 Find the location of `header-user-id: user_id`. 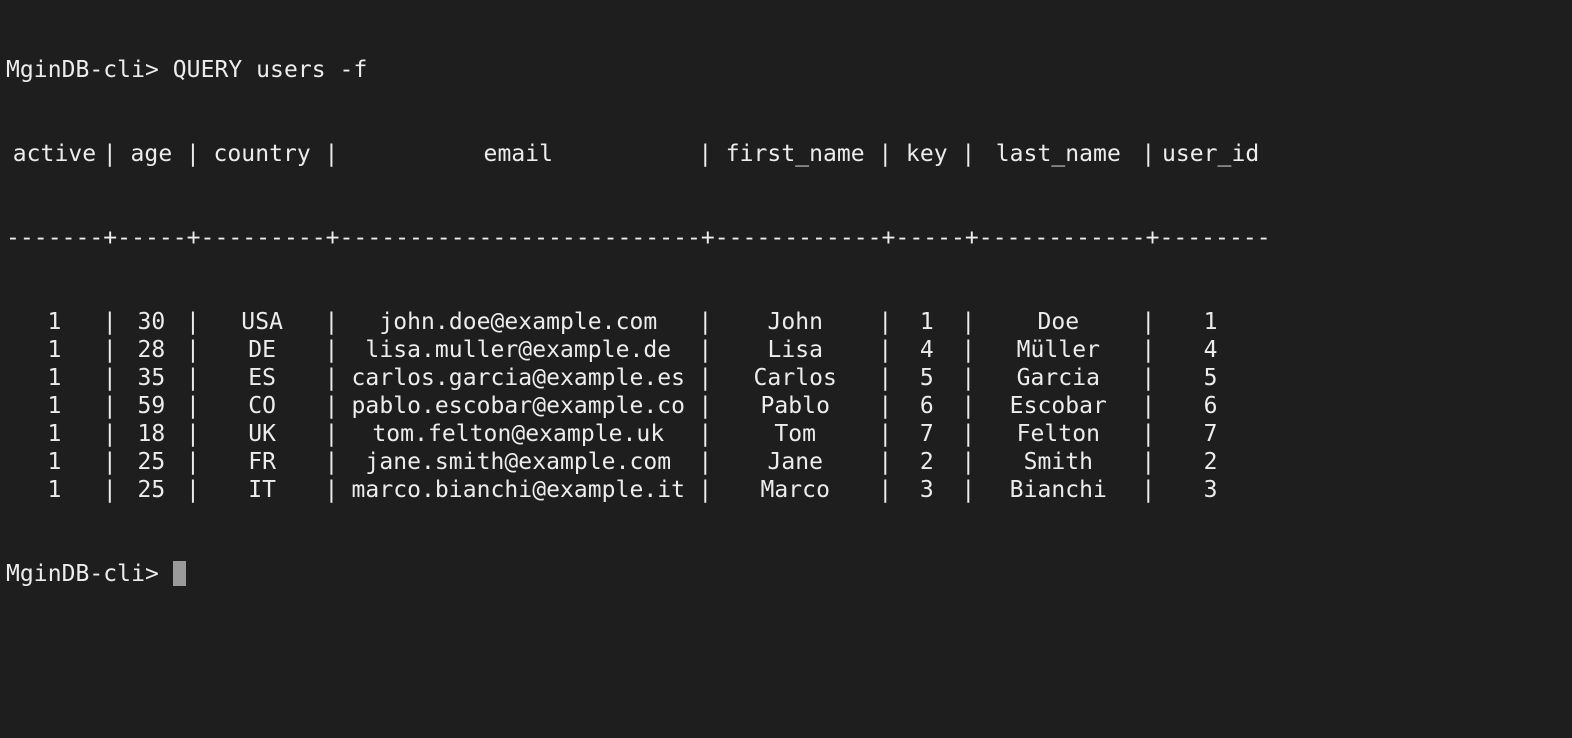

header-user-id: user_id is located at coordinates (1210, 154).